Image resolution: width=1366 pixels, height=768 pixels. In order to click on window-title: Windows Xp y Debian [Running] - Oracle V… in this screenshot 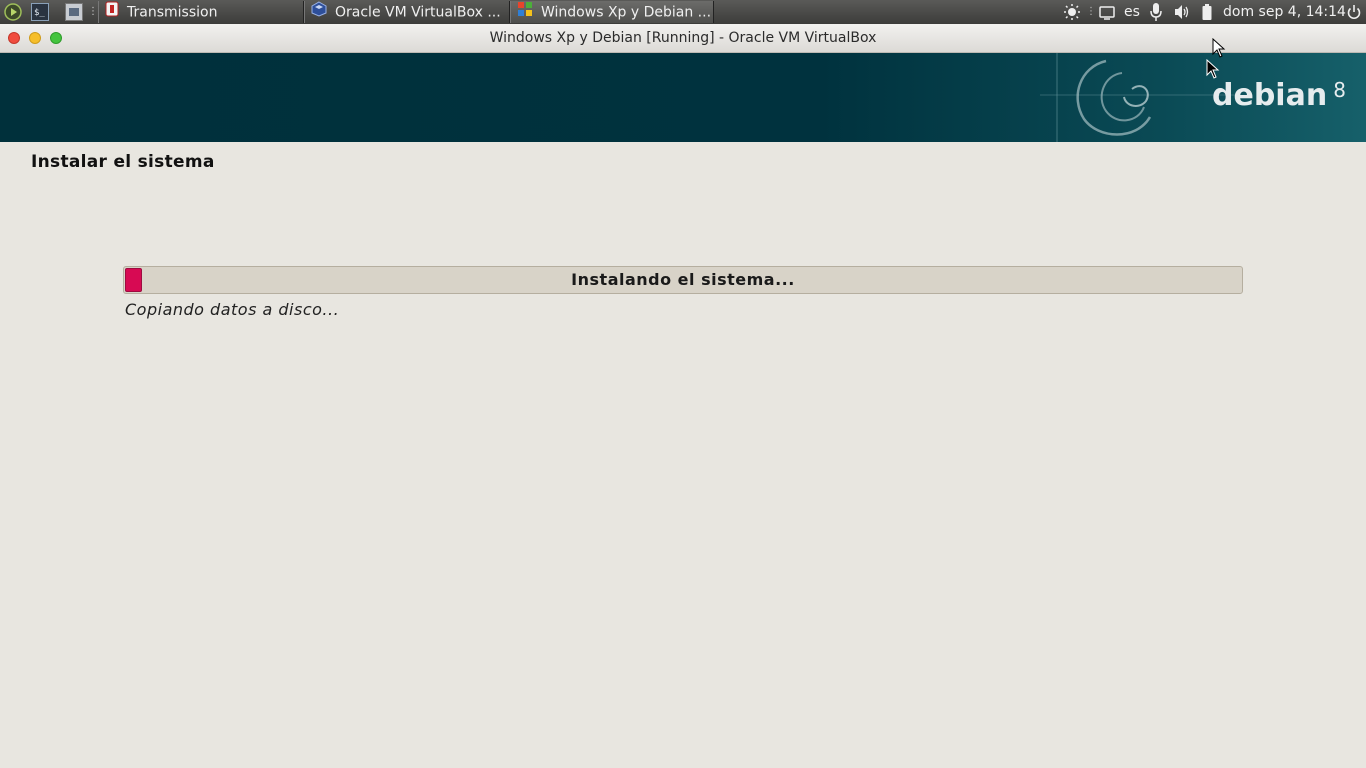, I will do `click(683, 38)`.